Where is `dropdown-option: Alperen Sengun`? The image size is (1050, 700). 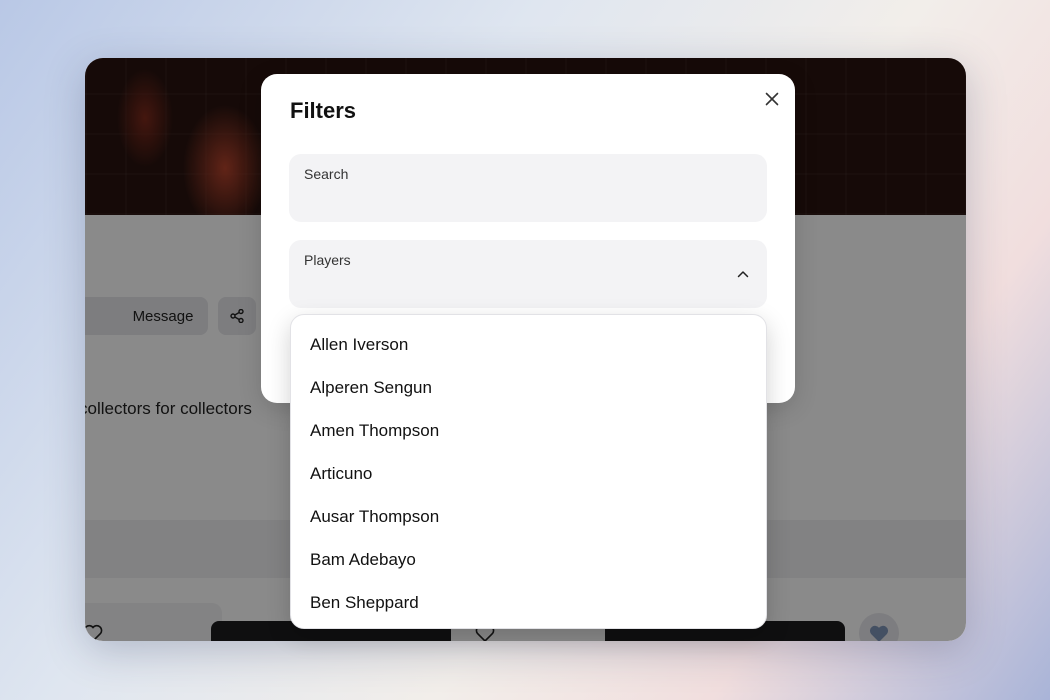
dropdown-option: Alperen Sengun is located at coordinates (528, 388).